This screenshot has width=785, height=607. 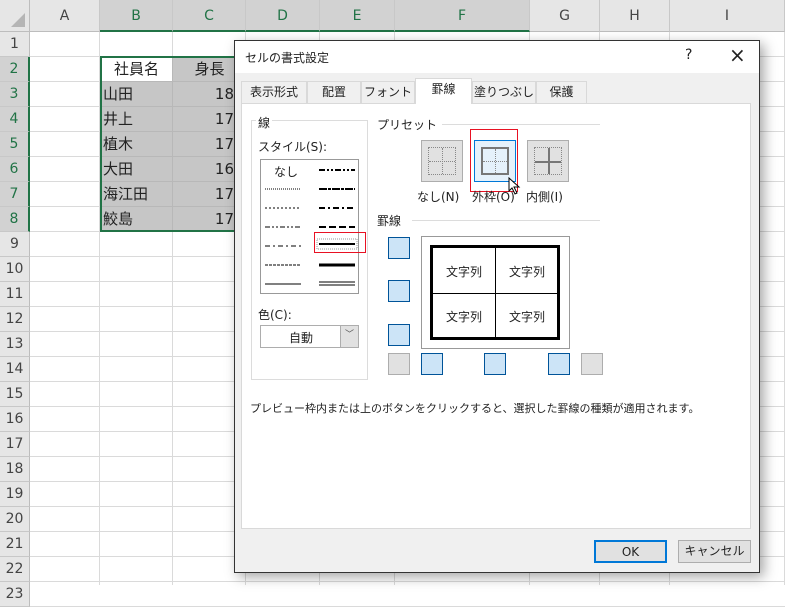 What do you see at coordinates (15, 244) in the screenshot?
I see `row-header-9: 9` at bounding box center [15, 244].